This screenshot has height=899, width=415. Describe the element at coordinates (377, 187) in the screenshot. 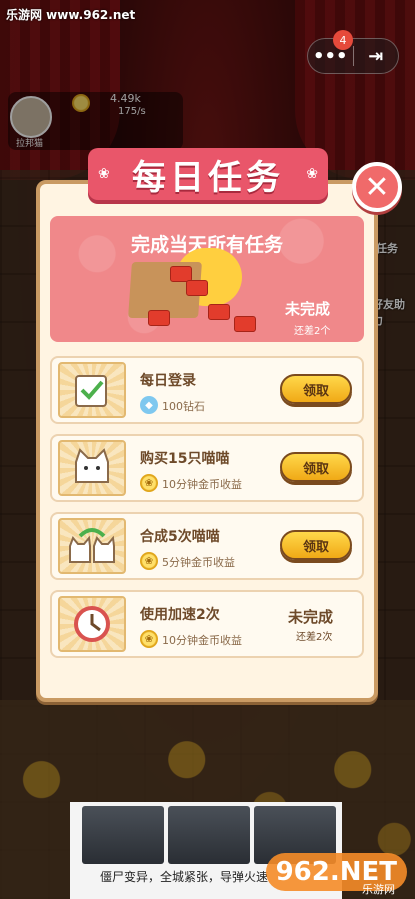

I see `close-button: ✕` at that location.